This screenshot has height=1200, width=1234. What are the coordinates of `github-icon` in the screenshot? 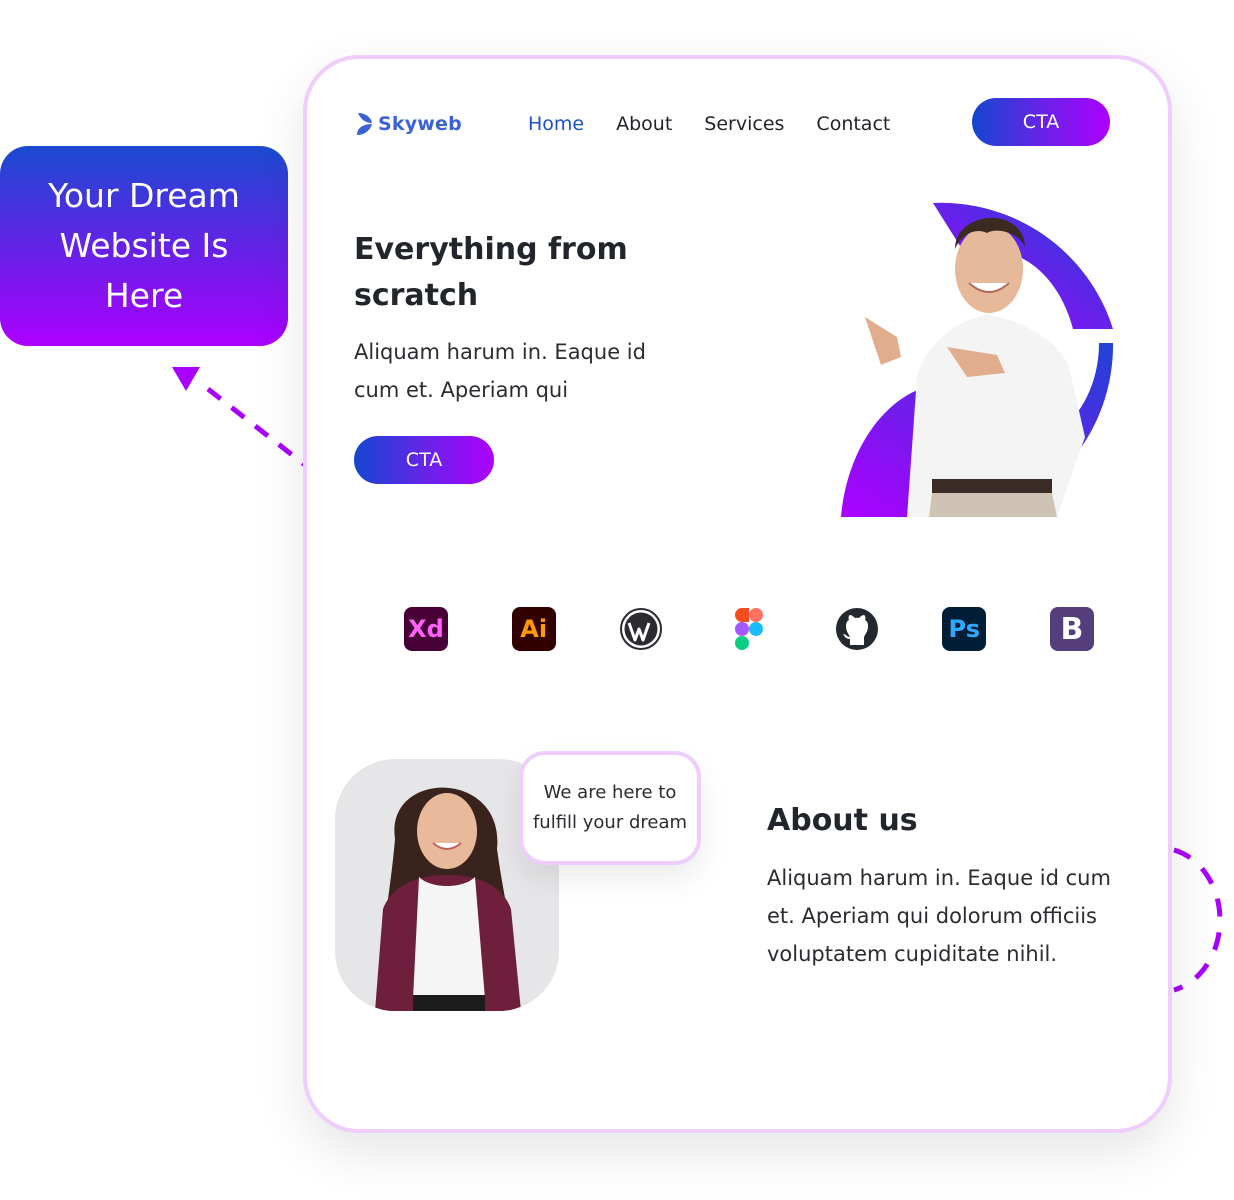 It's located at (857, 629).